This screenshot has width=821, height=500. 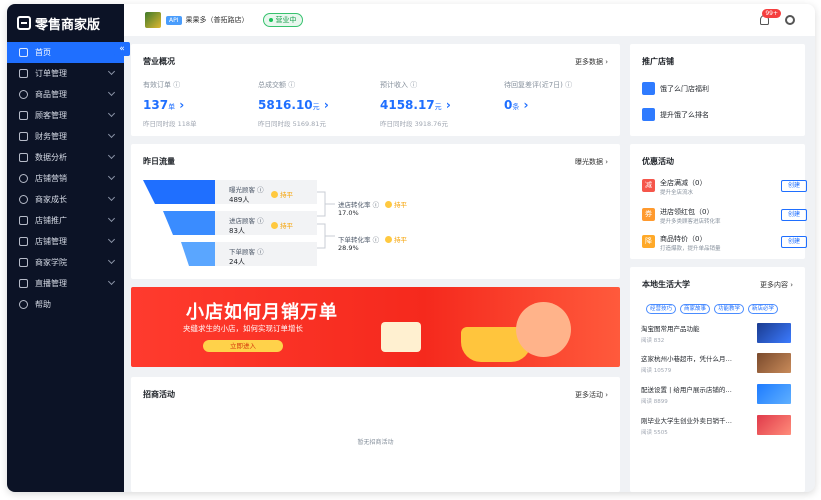 I want to click on sidebar-item-finance: 财务管理, so click(x=65, y=136).